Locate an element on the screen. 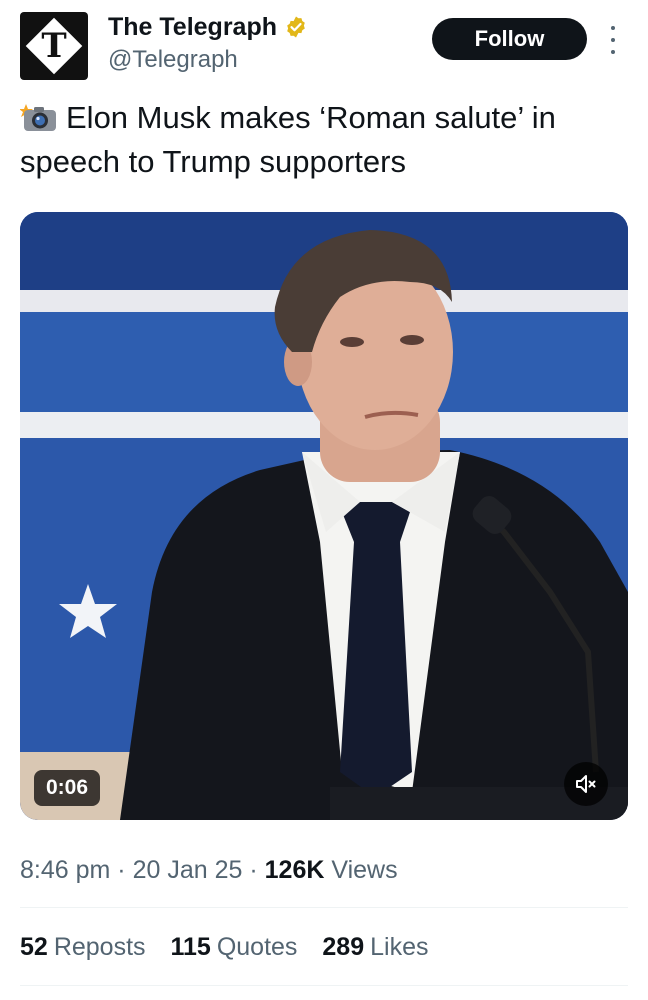 This screenshot has width=648, height=1000. tweet-time: 8:46 pm is located at coordinates (65, 870).